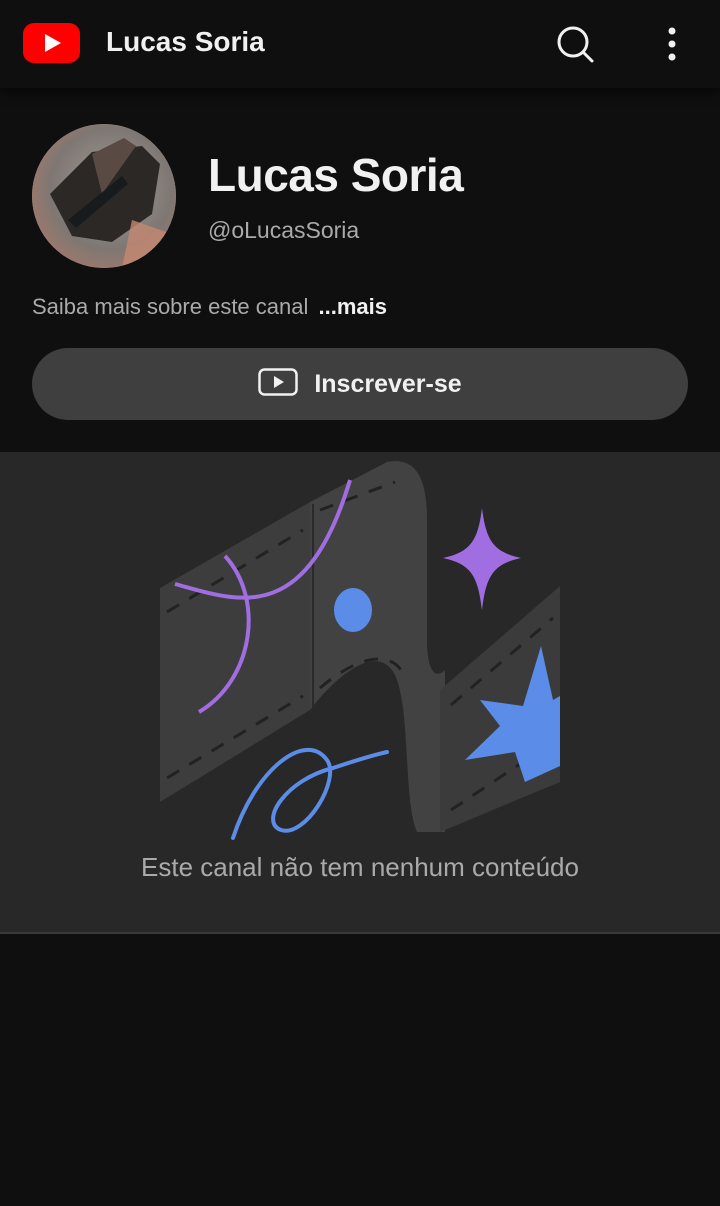 This screenshot has height=1206, width=720. Describe the element at coordinates (353, 306) in the screenshot. I see `about-more-link: ...mais` at that location.